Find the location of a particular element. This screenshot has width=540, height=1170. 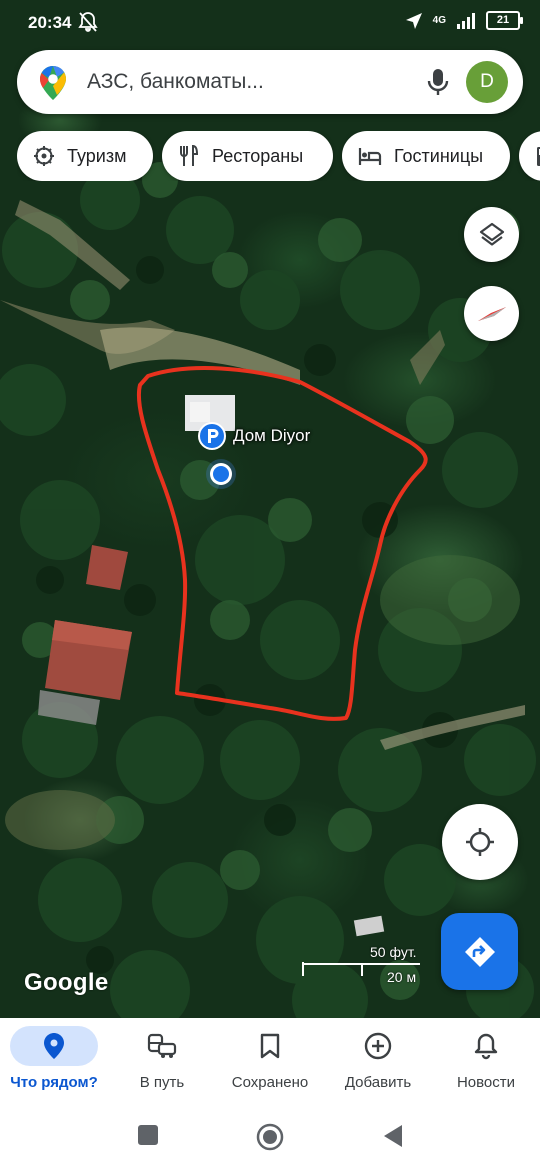

home-icon is located at coordinates (270, 1137).